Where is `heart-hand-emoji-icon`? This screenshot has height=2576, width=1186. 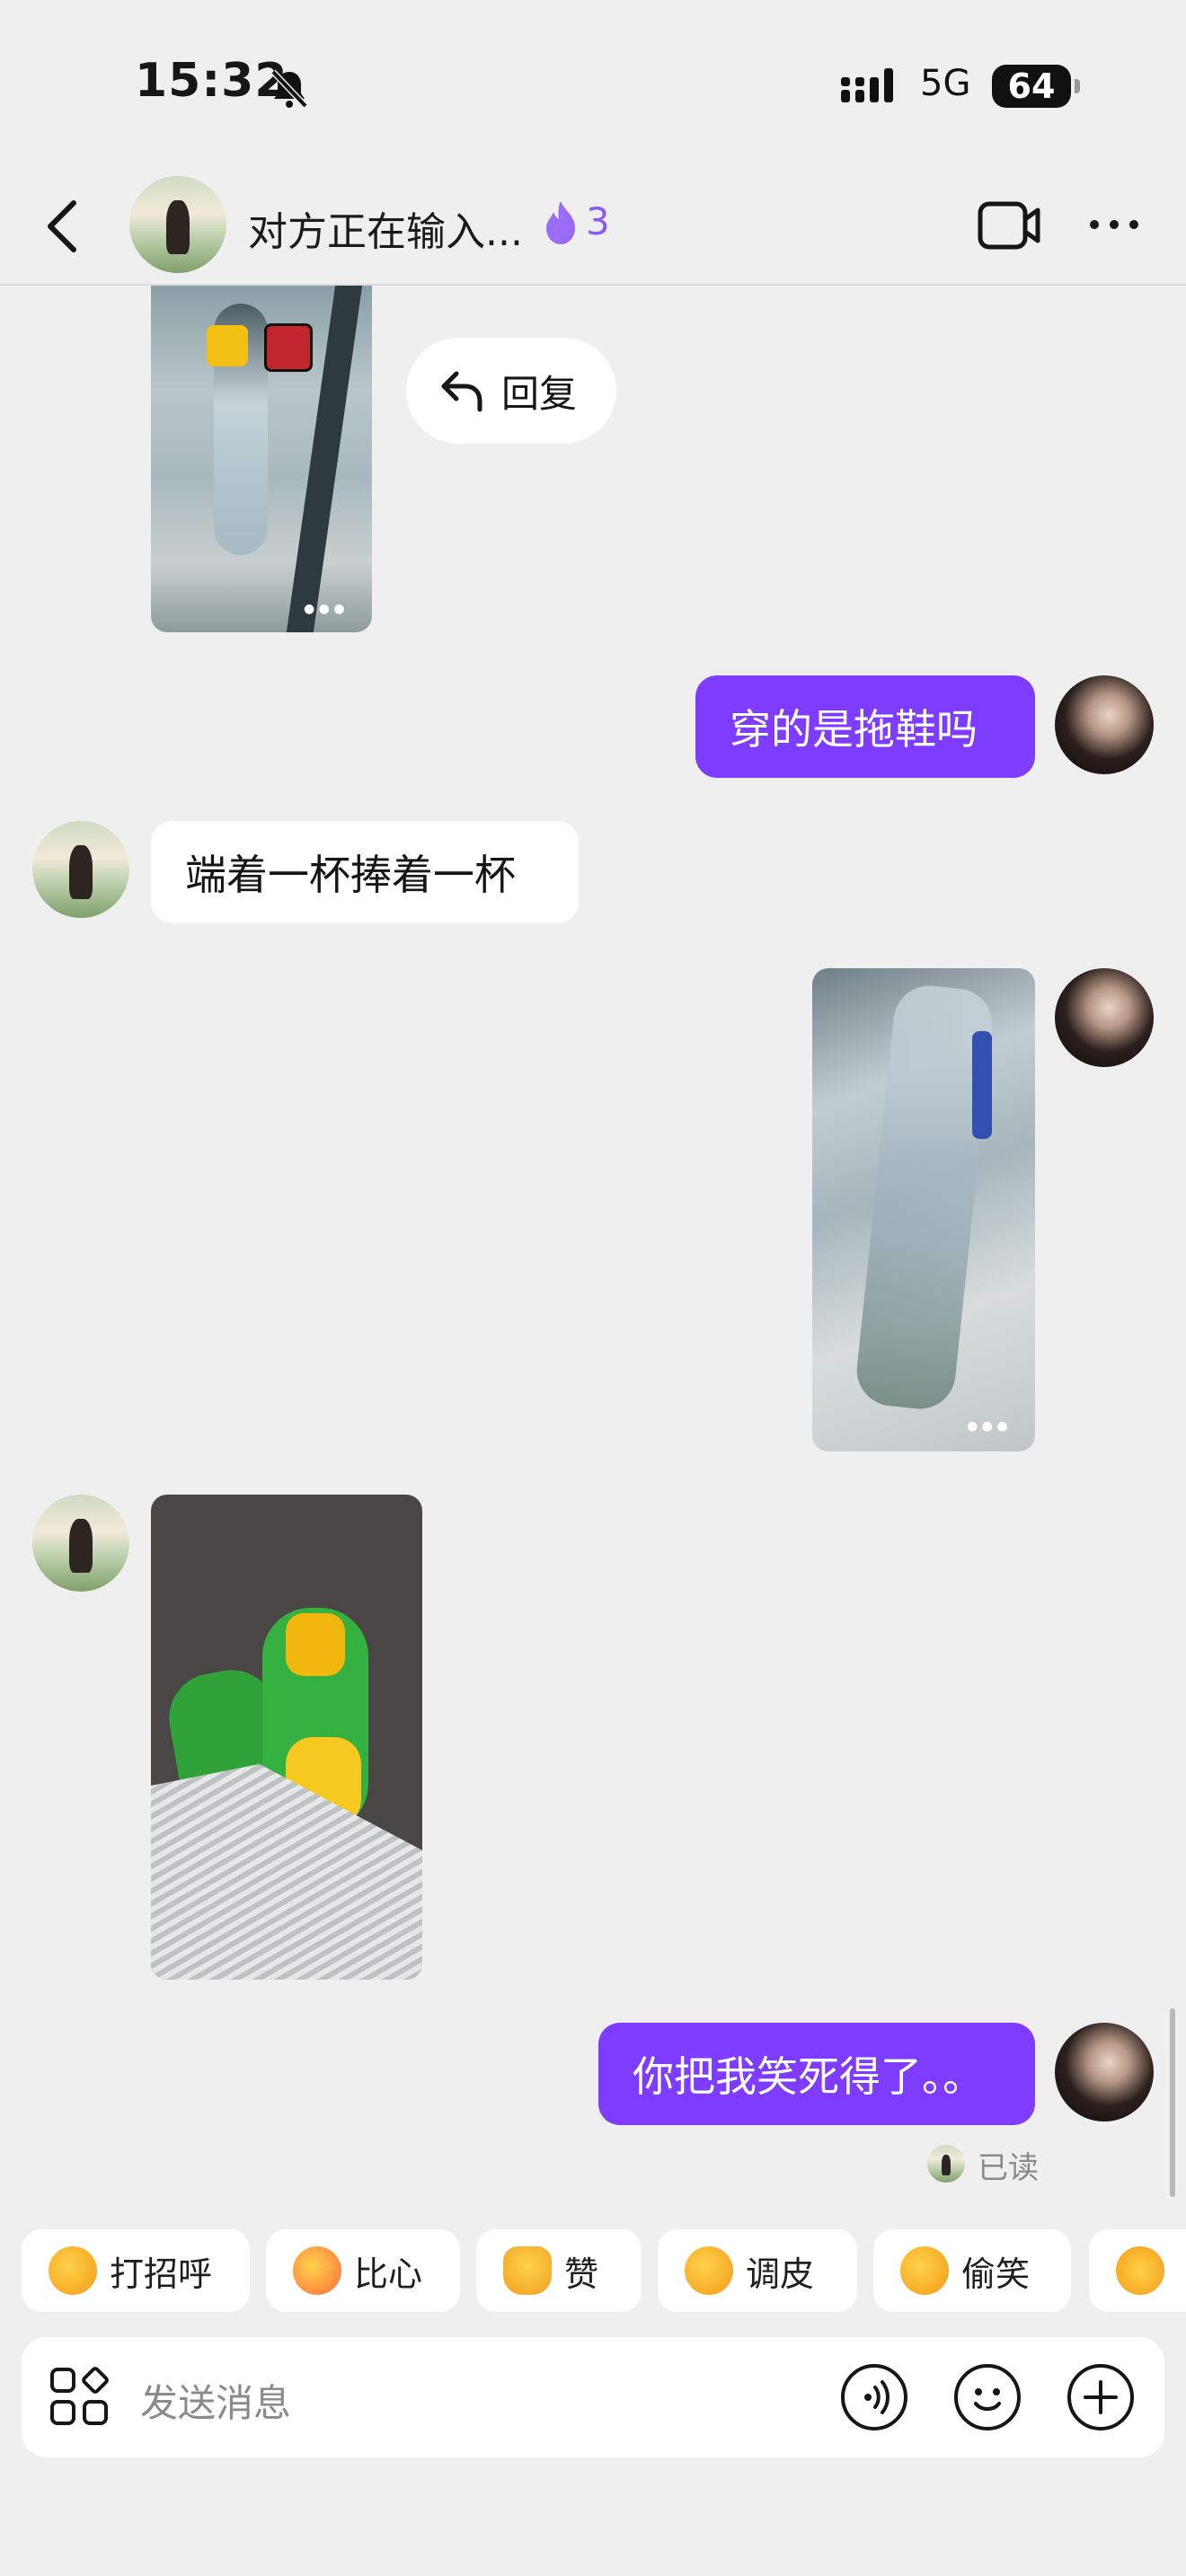 heart-hand-emoji-icon is located at coordinates (1140, 2270).